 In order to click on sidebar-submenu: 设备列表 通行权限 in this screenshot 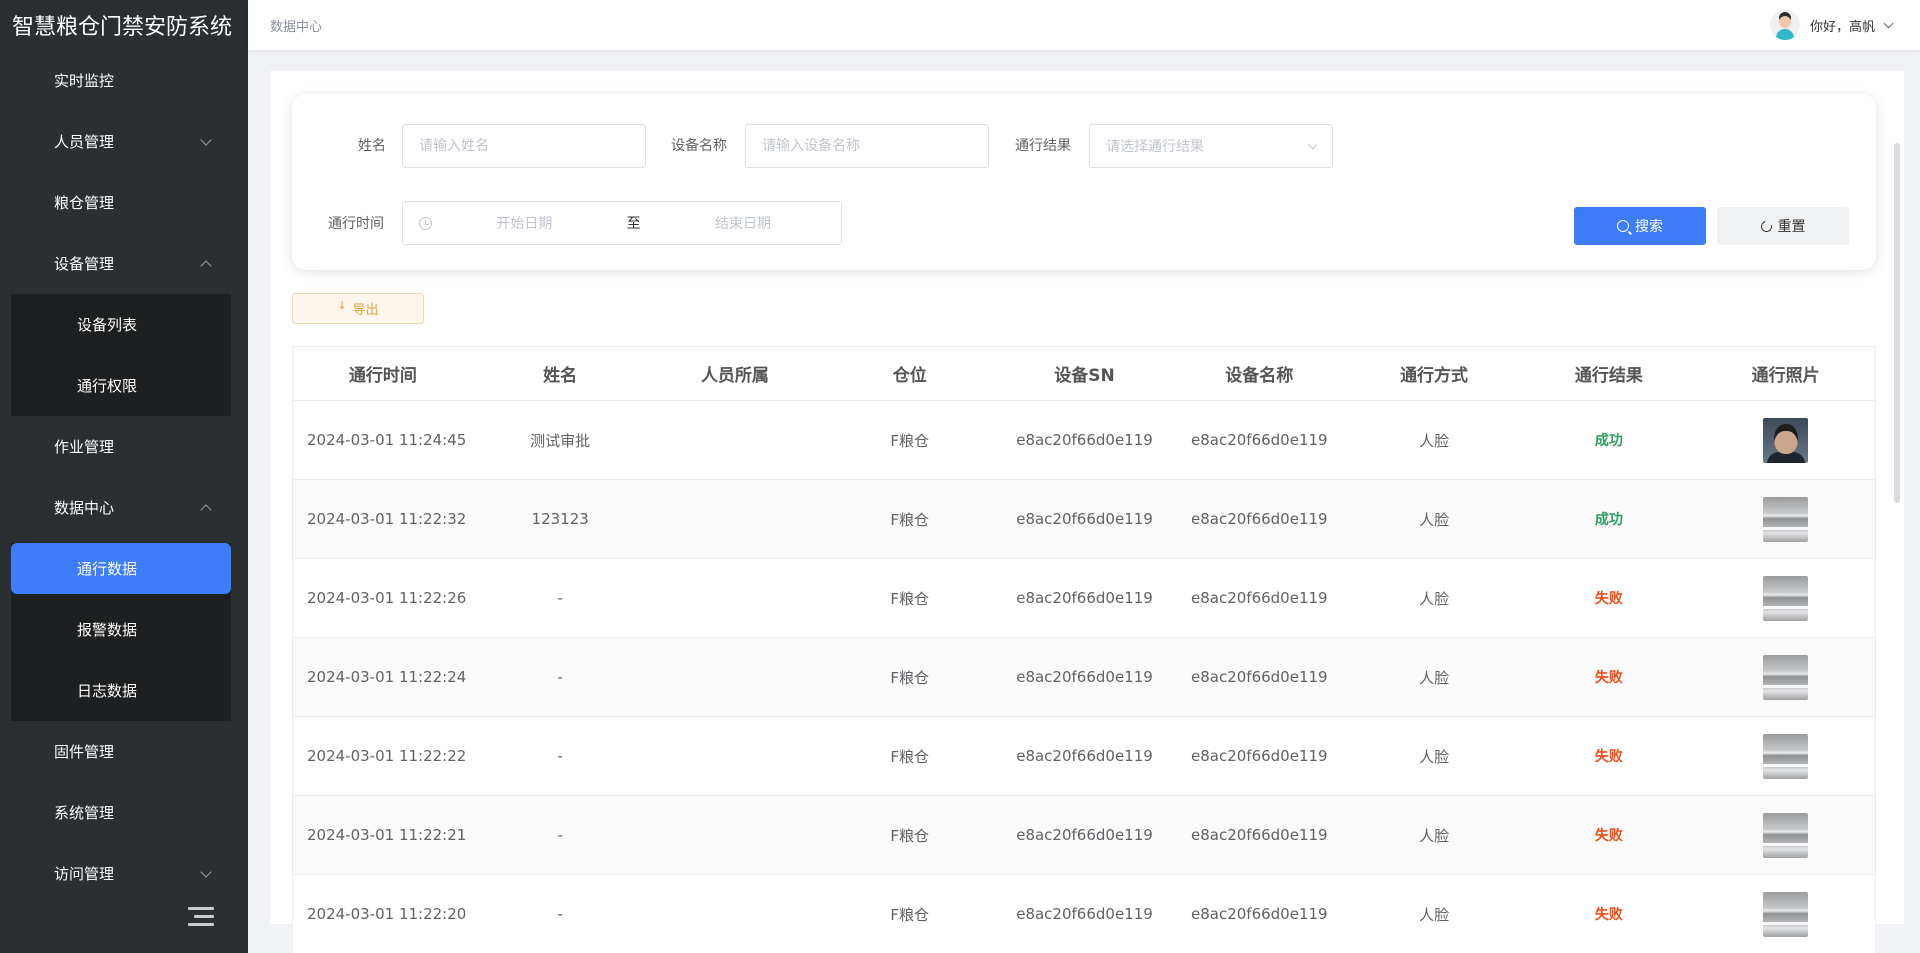, I will do `click(121, 355)`.